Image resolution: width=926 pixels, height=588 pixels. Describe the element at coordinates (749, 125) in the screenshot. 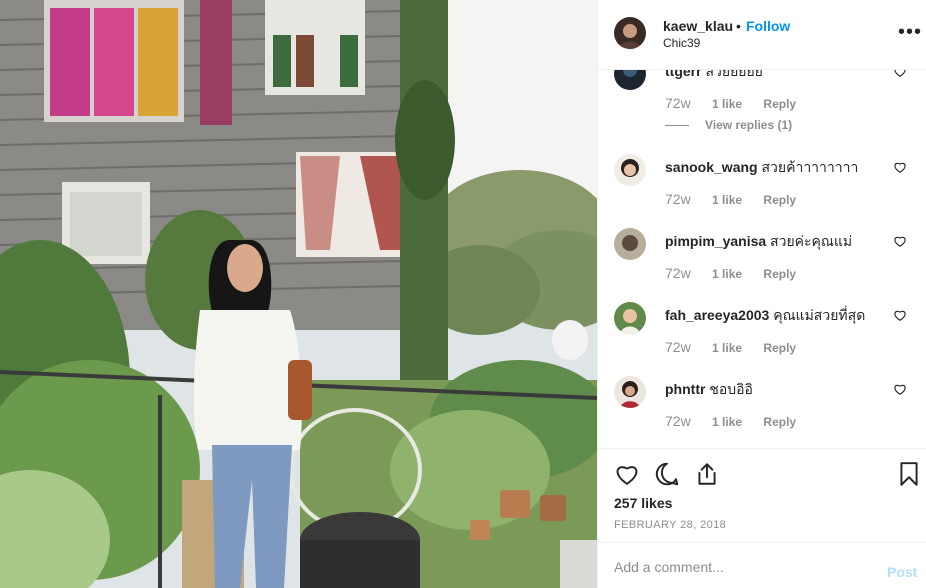

I see `view-replies-label: View replies (1)` at that location.